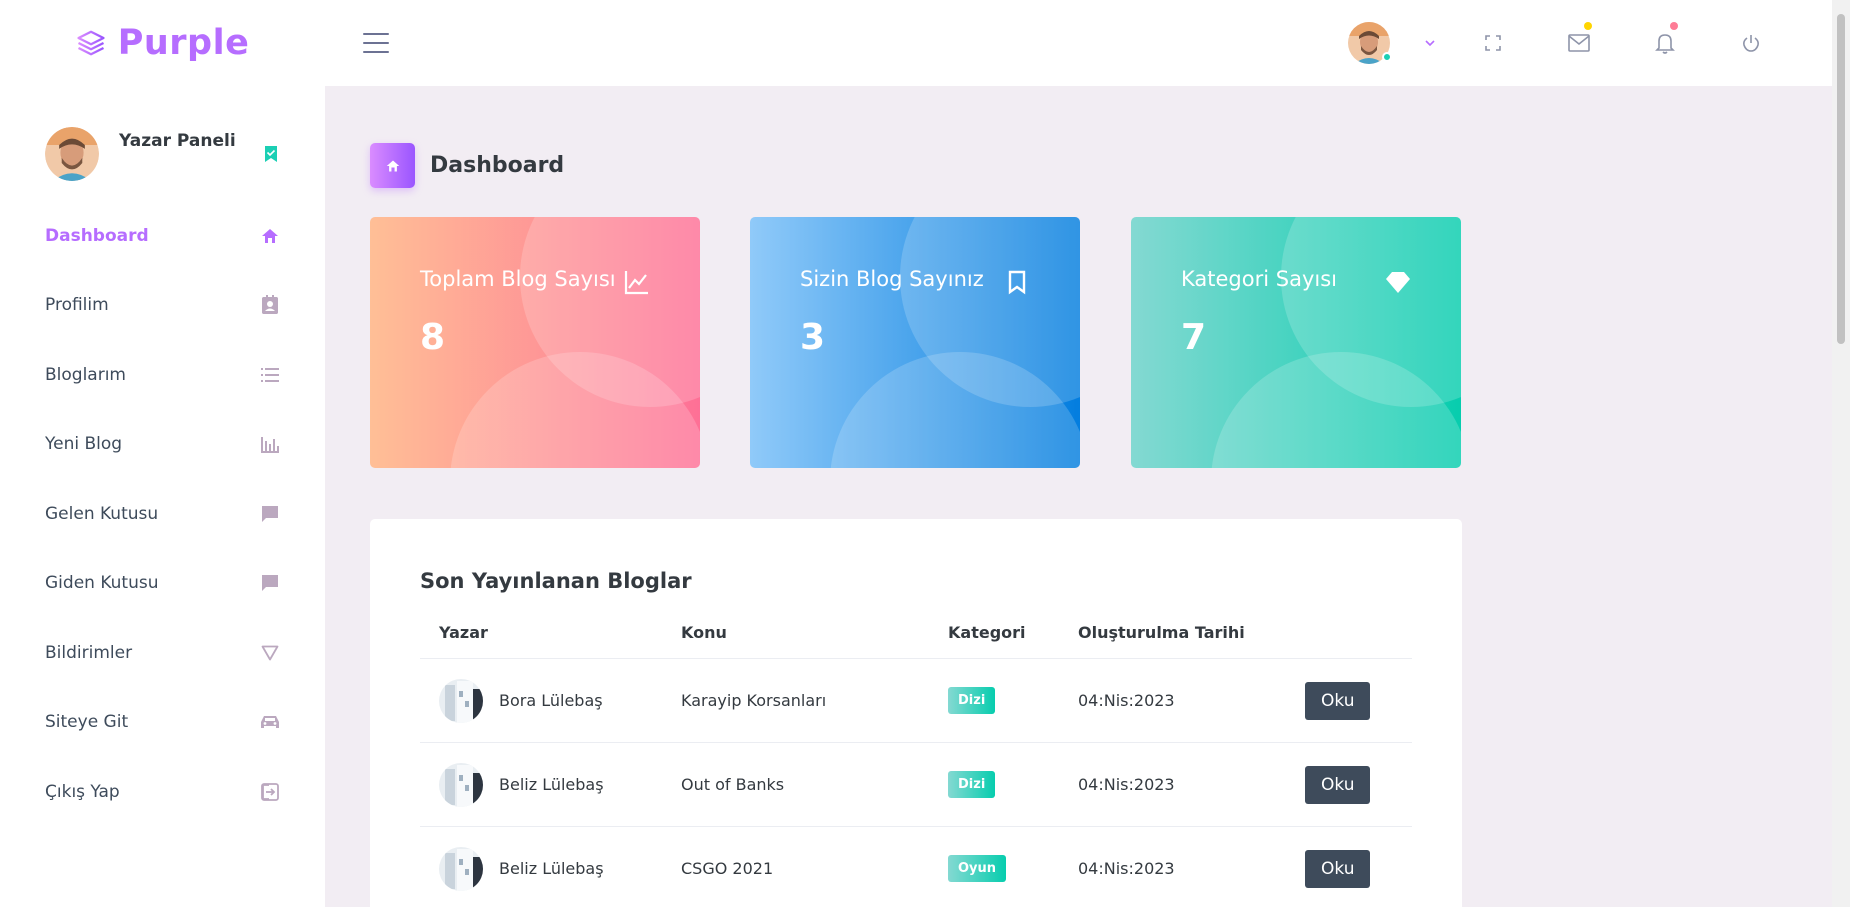  I want to click on sidebar-item-profilim: Profilim, so click(162, 306).